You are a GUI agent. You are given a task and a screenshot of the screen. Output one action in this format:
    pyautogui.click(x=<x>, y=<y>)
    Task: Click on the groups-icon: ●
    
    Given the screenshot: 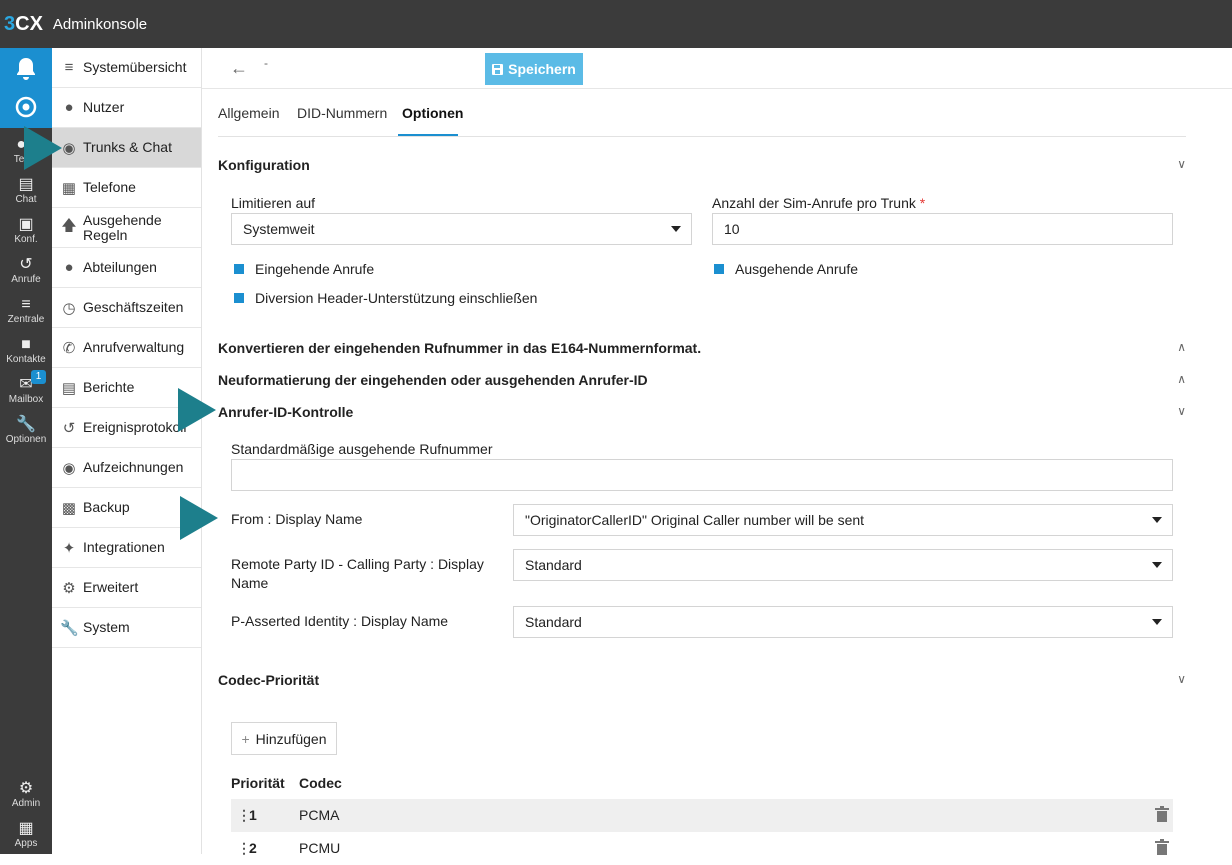 What is the action you would take?
    pyautogui.click(x=69, y=267)
    